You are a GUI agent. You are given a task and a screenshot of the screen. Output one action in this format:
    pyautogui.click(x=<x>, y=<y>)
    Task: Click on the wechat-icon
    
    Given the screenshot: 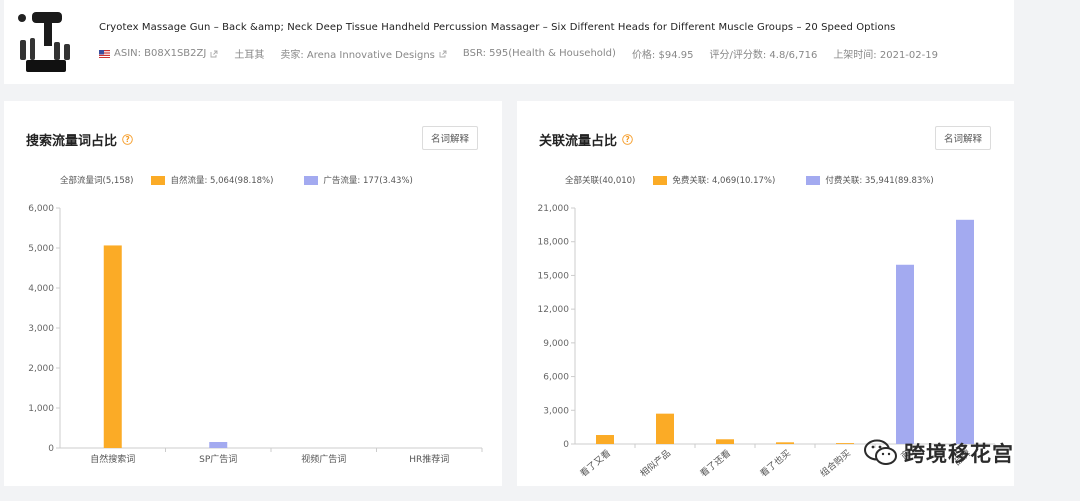 What is the action you would take?
    pyautogui.click(x=880, y=452)
    